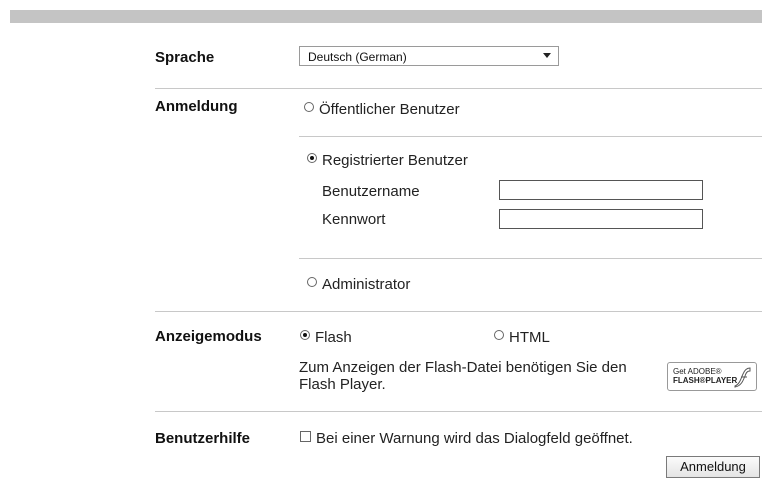  I want to click on registered-user-radio, so click(312, 158).